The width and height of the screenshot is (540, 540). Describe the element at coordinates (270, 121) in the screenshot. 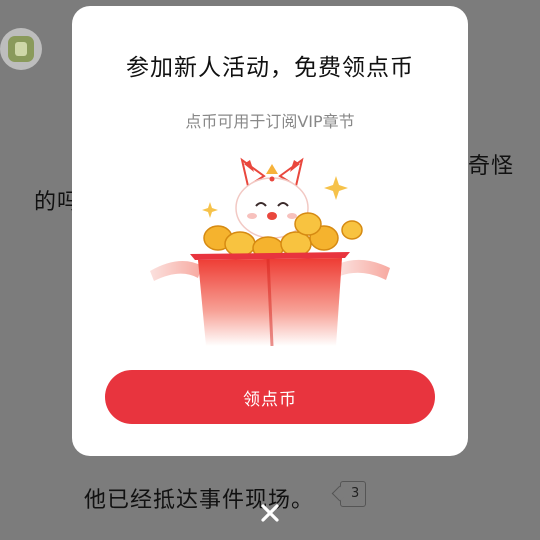

I see `modal-subtitle: 点币可用于订阅VIP章节` at that location.